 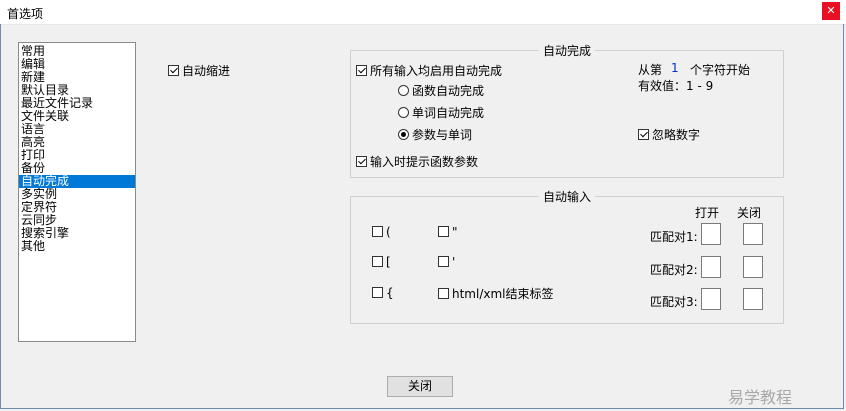 I want to click on from-char-prefix: 从第, so click(x=650, y=70).